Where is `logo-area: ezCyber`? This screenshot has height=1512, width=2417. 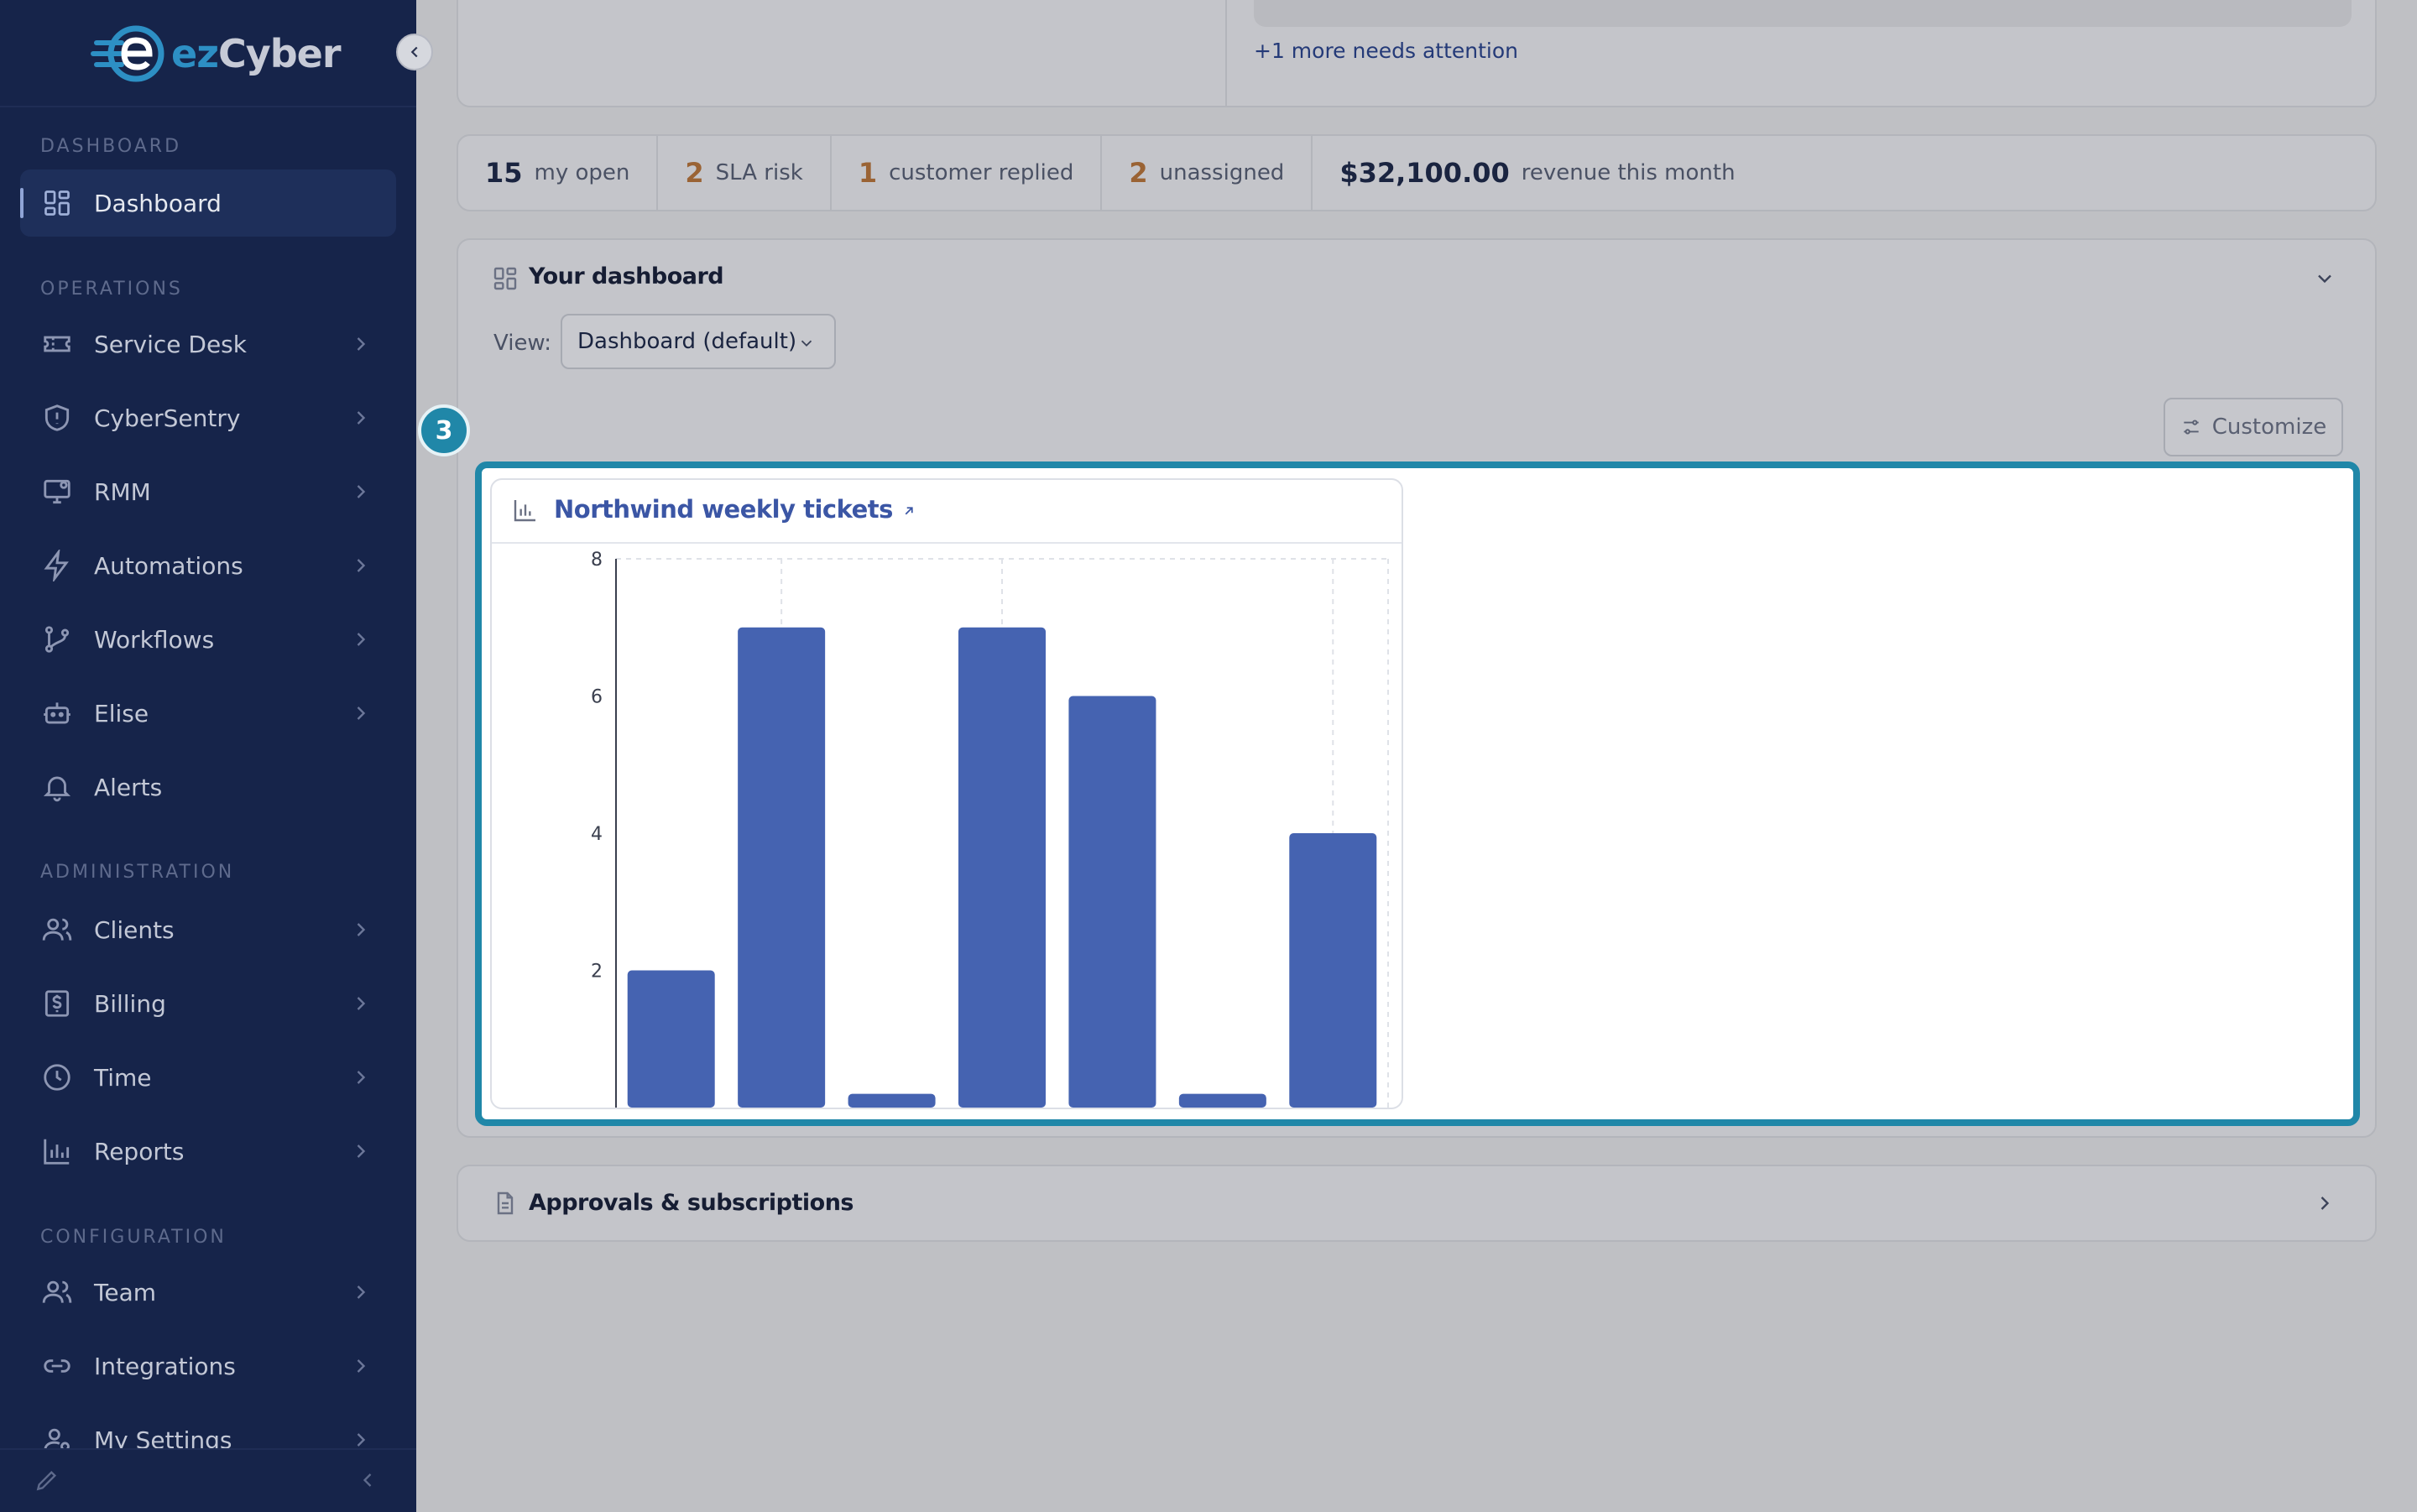 logo-area: ezCyber is located at coordinates (208, 53).